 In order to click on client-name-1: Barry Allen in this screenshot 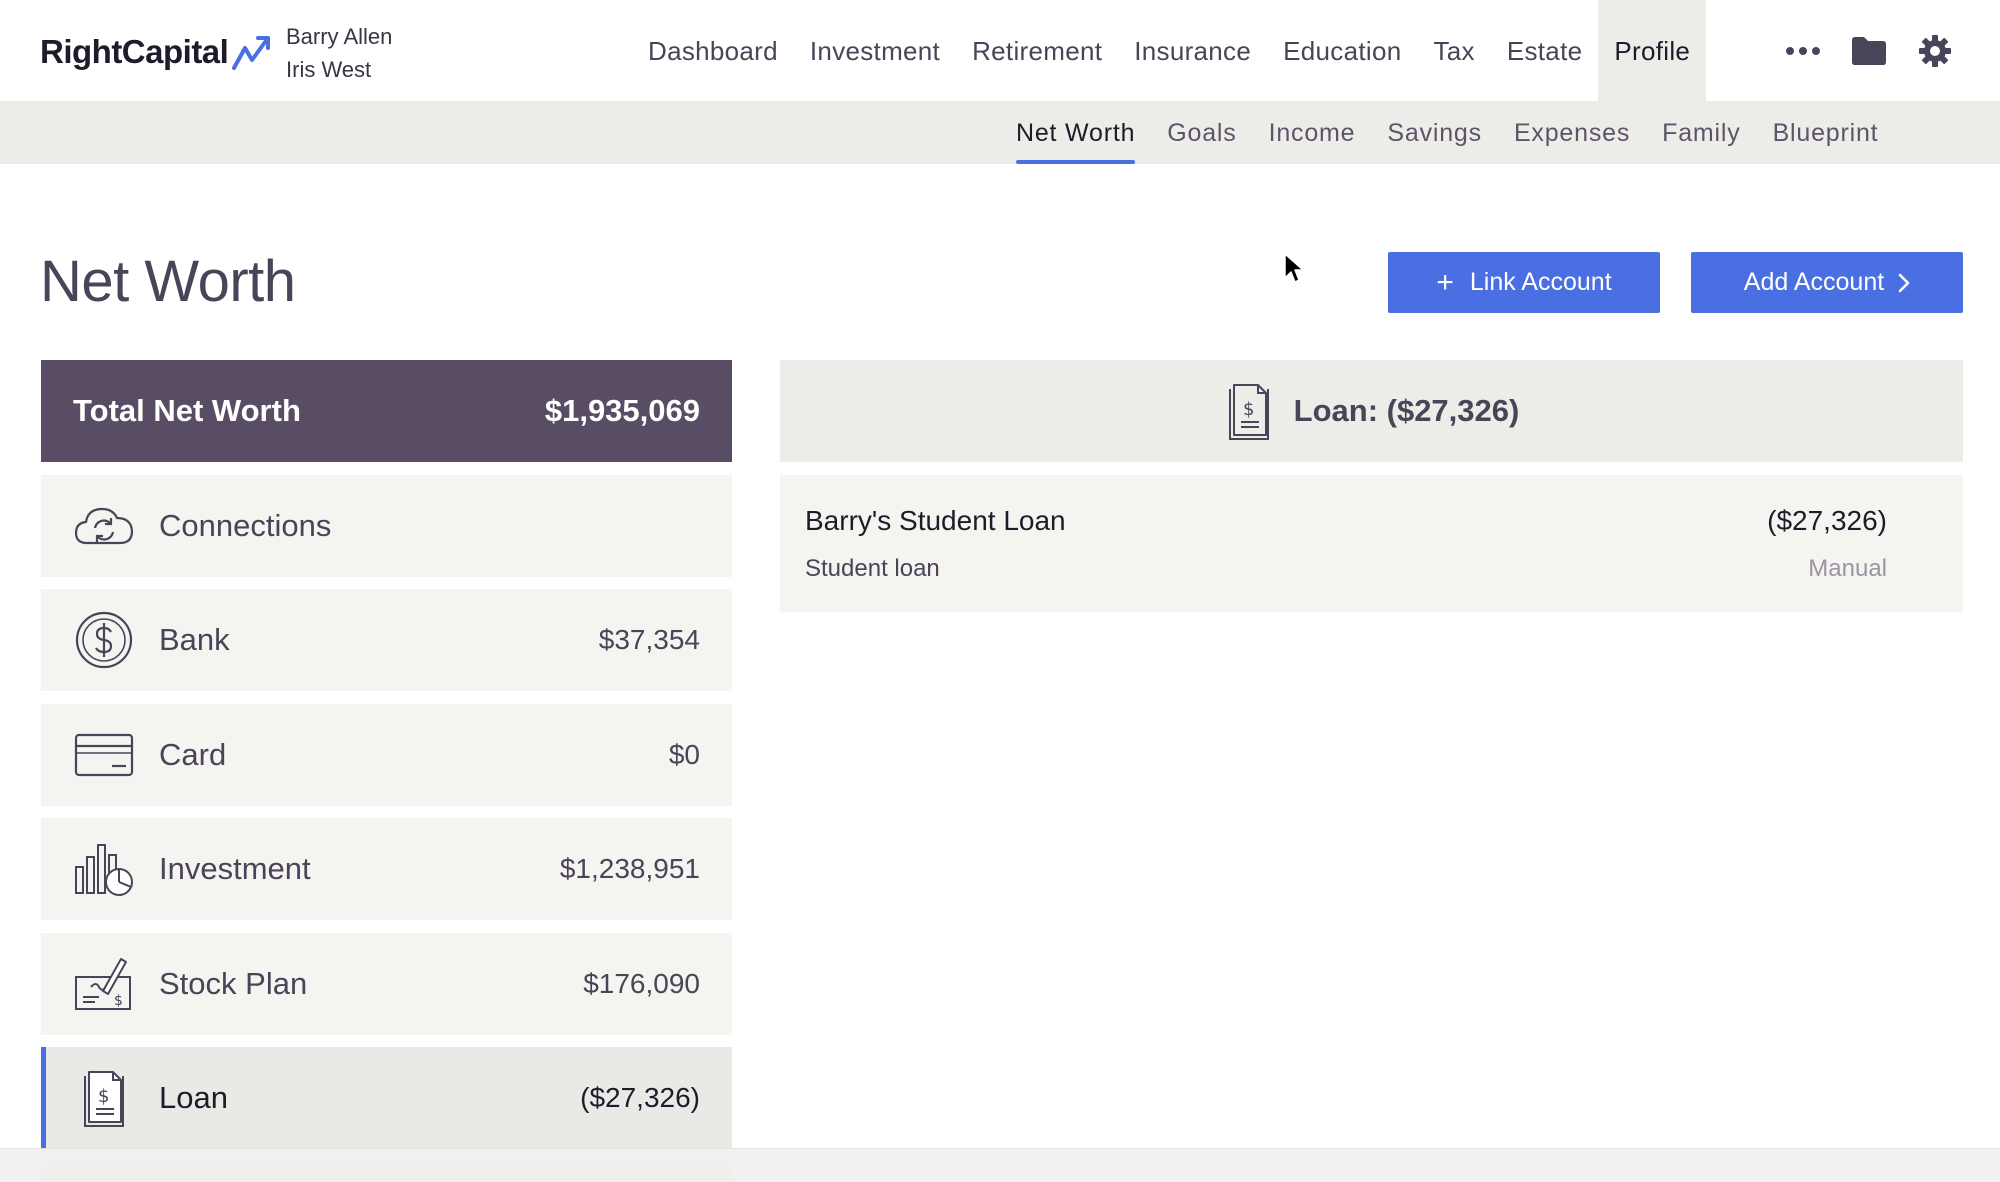, I will do `click(339, 36)`.